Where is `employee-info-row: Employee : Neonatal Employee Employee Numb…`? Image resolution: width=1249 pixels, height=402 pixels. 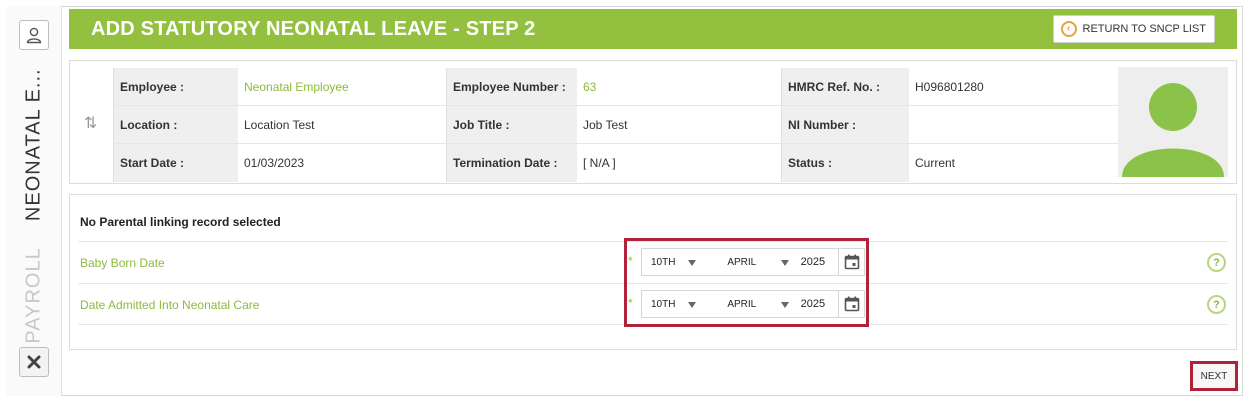 employee-info-row: Employee : Neonatal Employee Employee Numb… is located at coordinates (616, 87).